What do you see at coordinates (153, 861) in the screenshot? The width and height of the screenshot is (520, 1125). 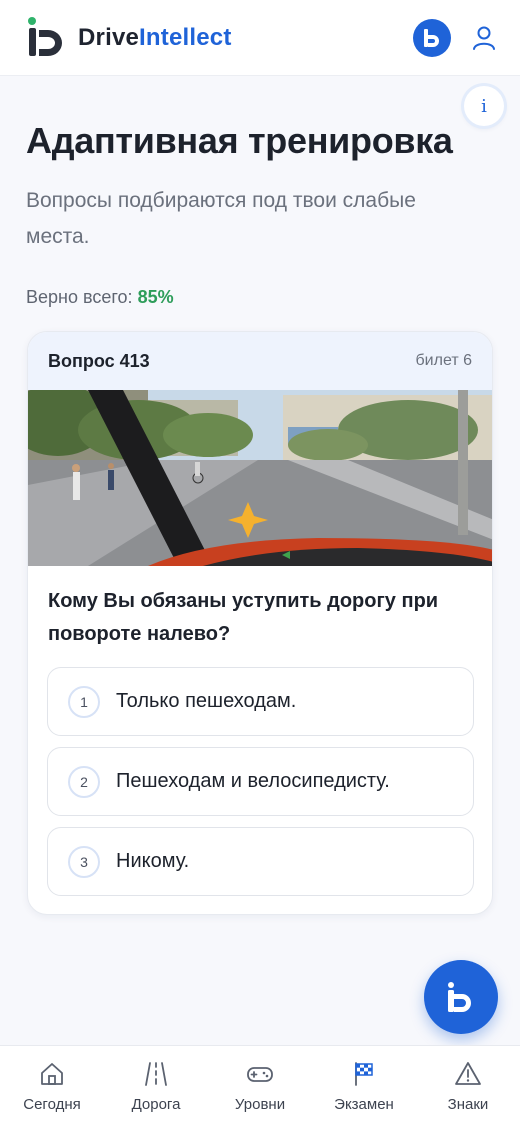 I see `answer-text: Никому.` at bounding box center [153, 861].